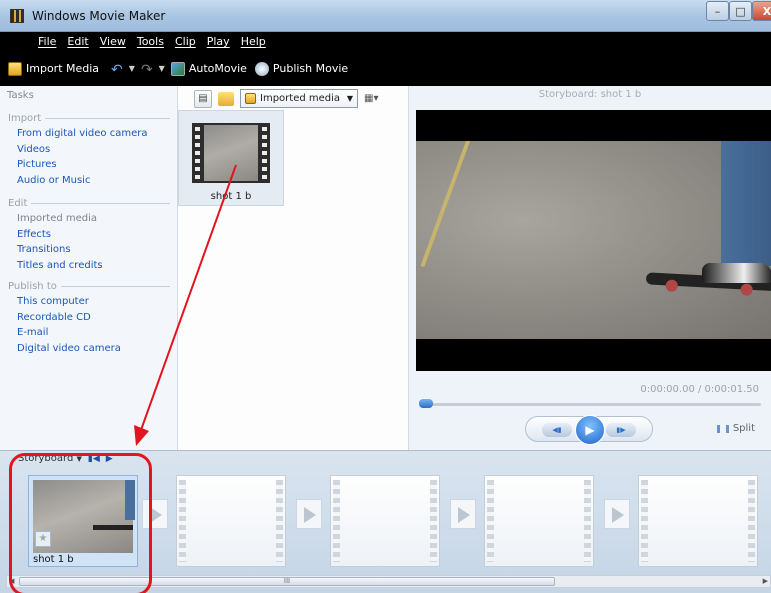 This screenshot has height=593, width=771. Describe the element at coordinates (89, 250) in the screenshot. I see `task-link-transitions: Transitions` at that location.